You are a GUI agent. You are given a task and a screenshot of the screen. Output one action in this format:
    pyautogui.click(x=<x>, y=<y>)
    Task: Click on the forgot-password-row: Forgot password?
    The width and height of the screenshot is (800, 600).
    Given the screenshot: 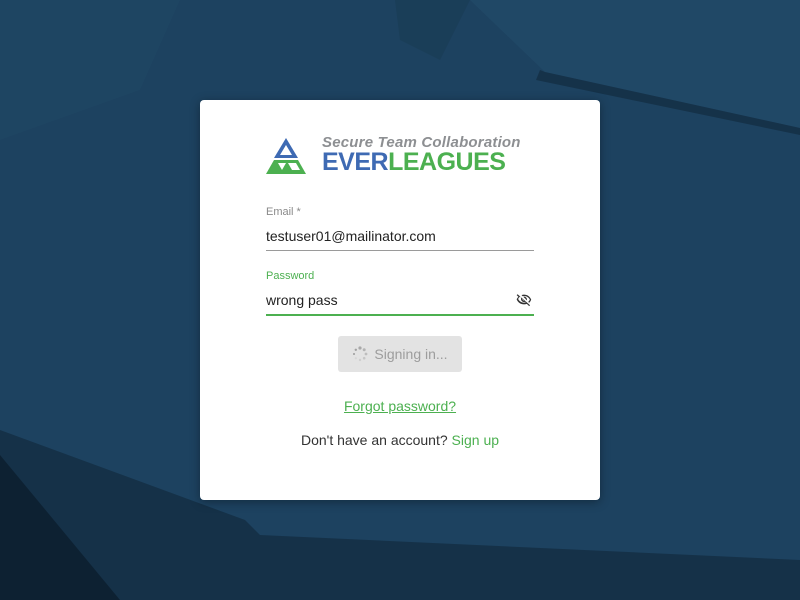 What is the action you would take?
    pyautogui.click(x=400, y=406)
    